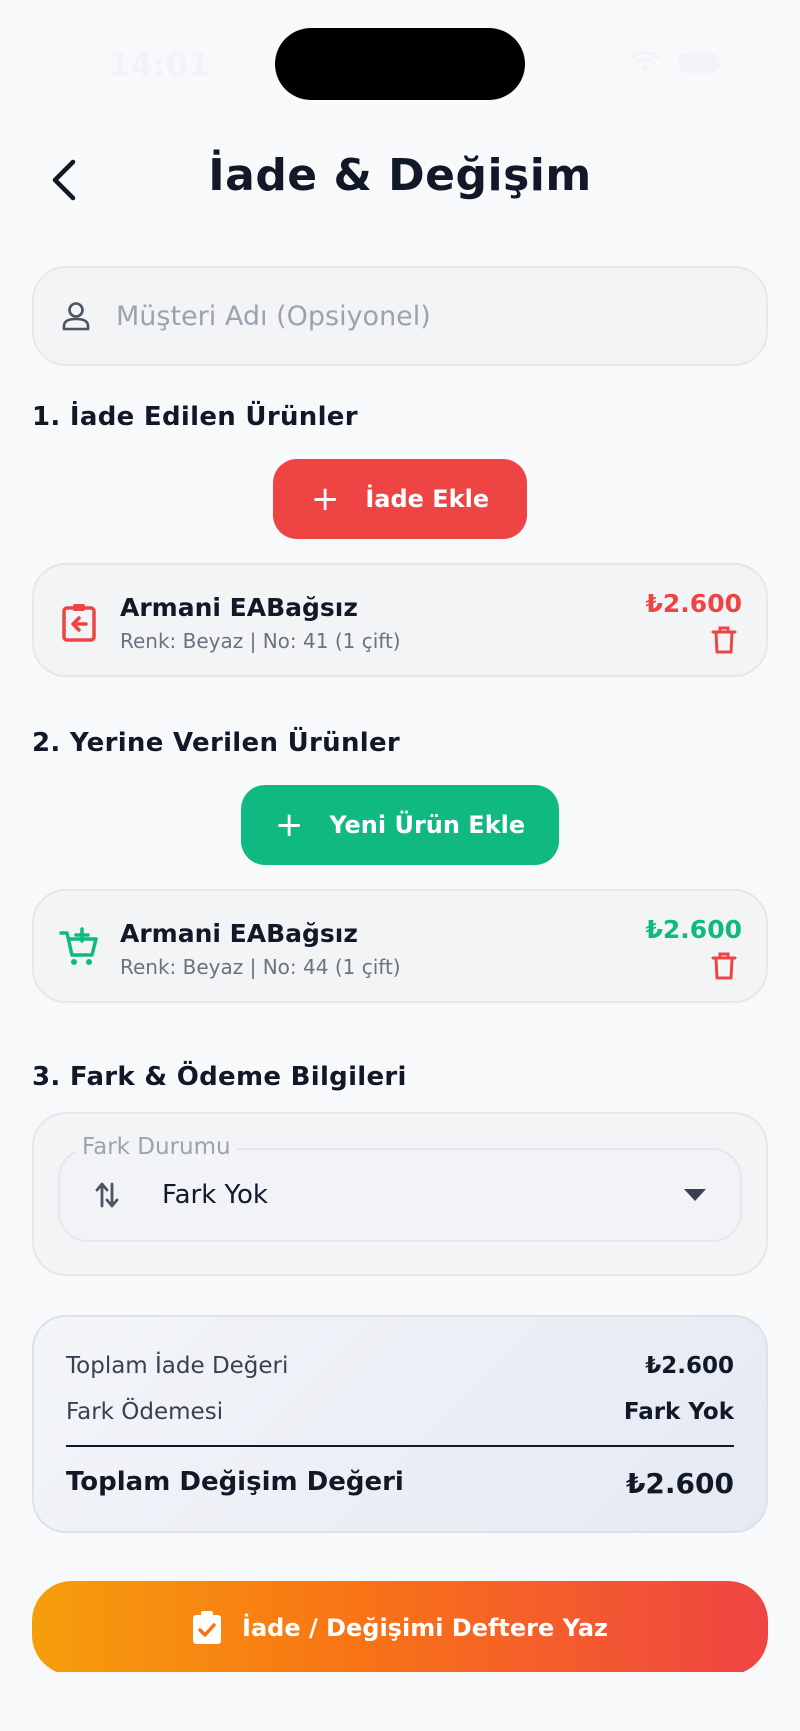 This screenshot has height=1731, width=800. I want to click on header: İade & Değişim, so click(400, 180).